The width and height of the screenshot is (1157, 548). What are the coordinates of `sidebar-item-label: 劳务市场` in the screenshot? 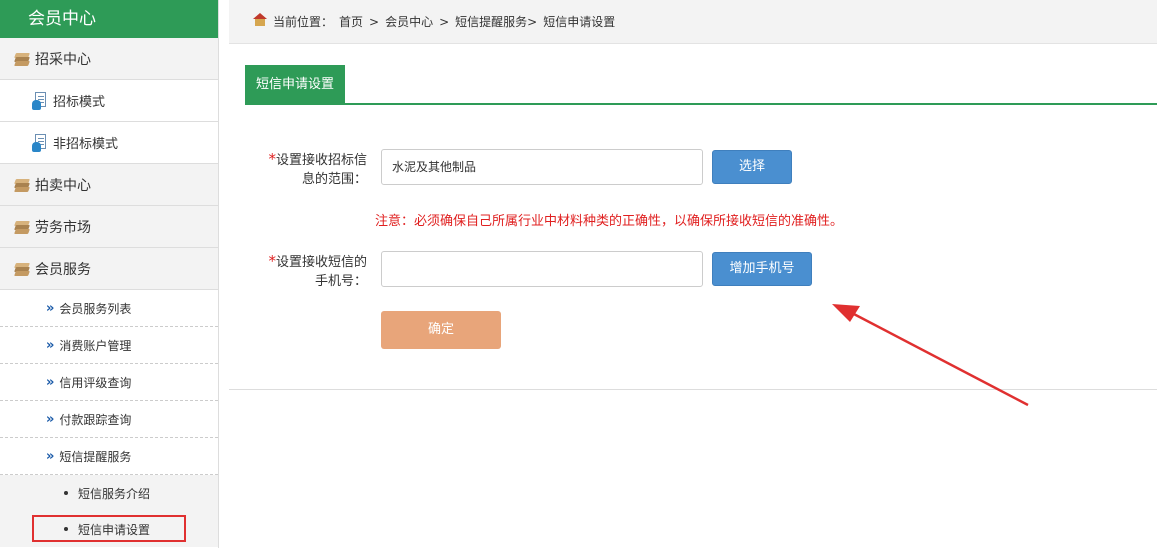 It's located at (63, 227).